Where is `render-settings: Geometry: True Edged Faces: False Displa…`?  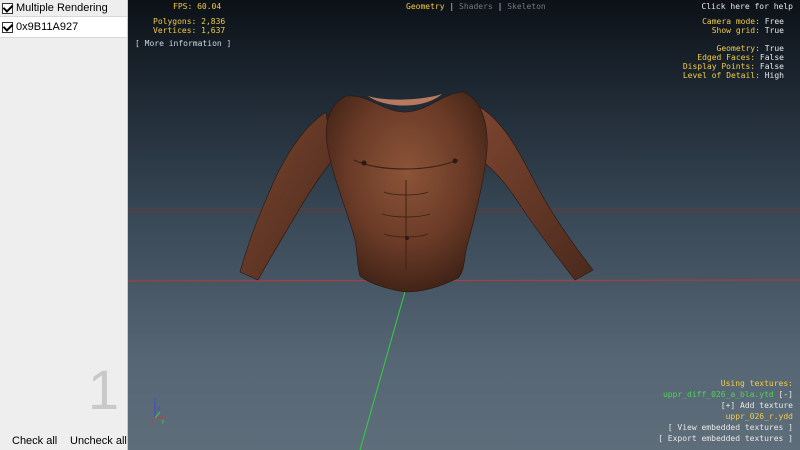 render-settings: Geometry: True Edged Faces: False Displa… is located at coordinates (733, 62).